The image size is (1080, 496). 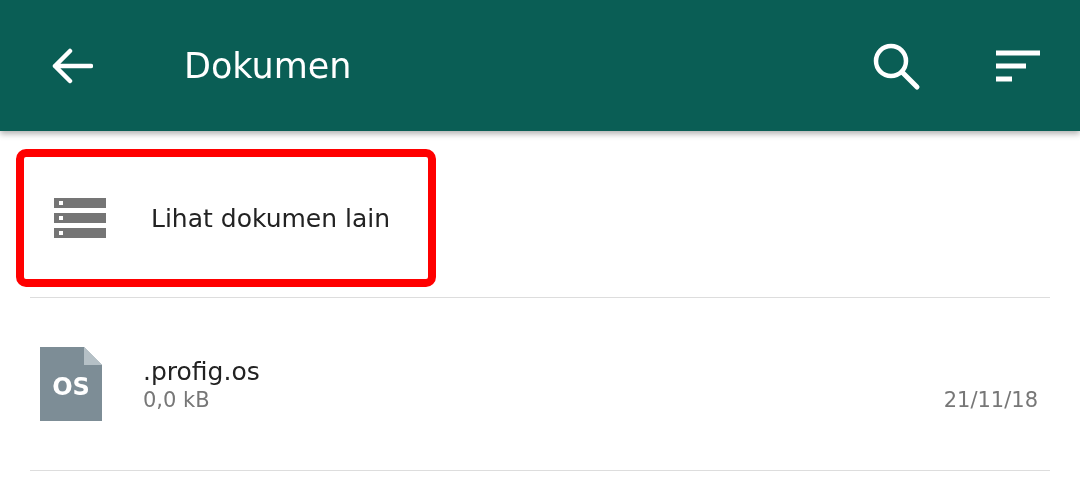 I want to click on file-date: 21/11/18, so click(x=990, y=400).